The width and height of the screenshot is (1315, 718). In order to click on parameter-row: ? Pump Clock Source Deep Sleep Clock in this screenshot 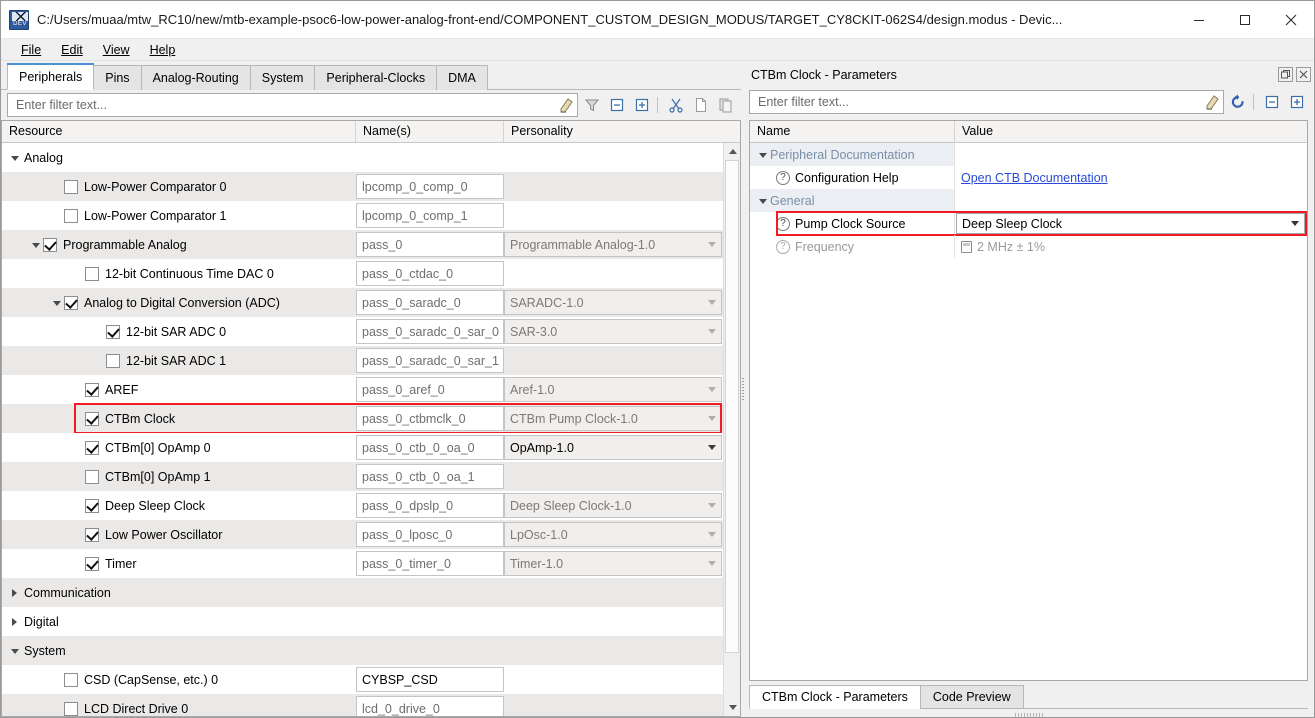, I will do `click(1028, 223)`.